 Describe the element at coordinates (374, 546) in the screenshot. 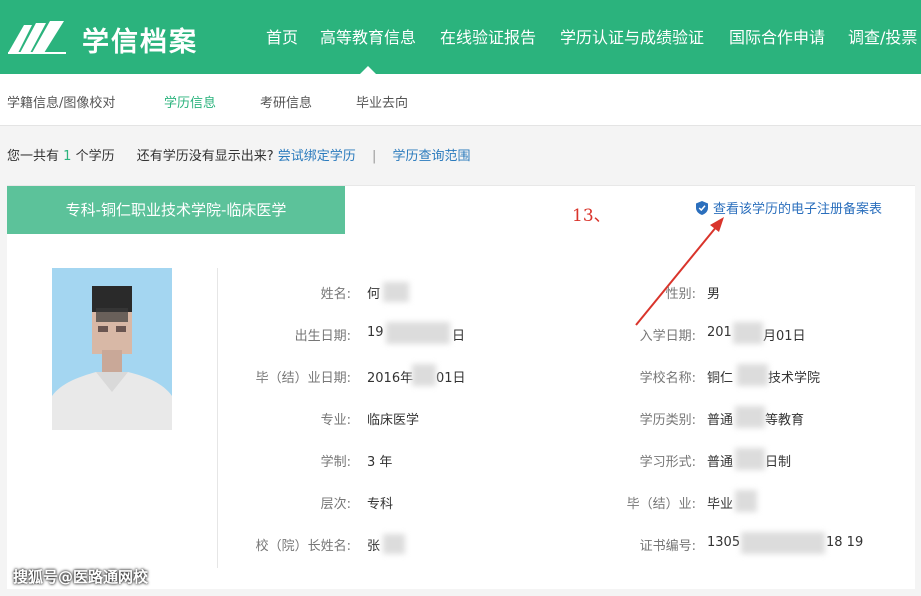

I see `field-value-principal: 张` at that location.